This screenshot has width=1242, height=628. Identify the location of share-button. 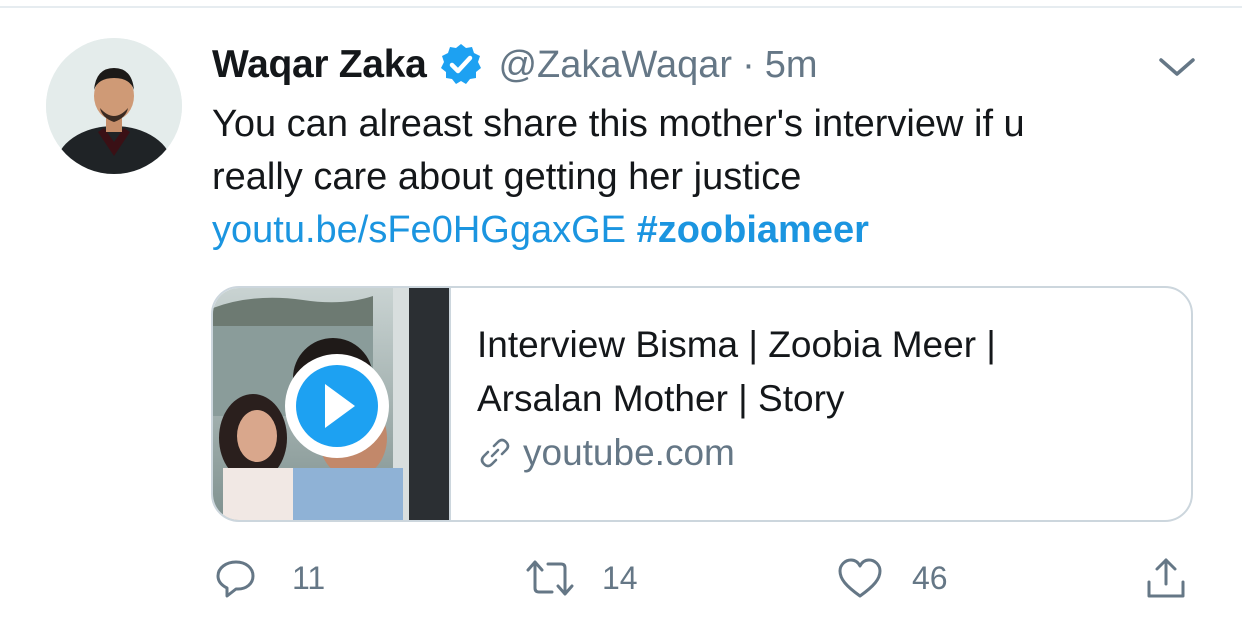
(1166, 578).